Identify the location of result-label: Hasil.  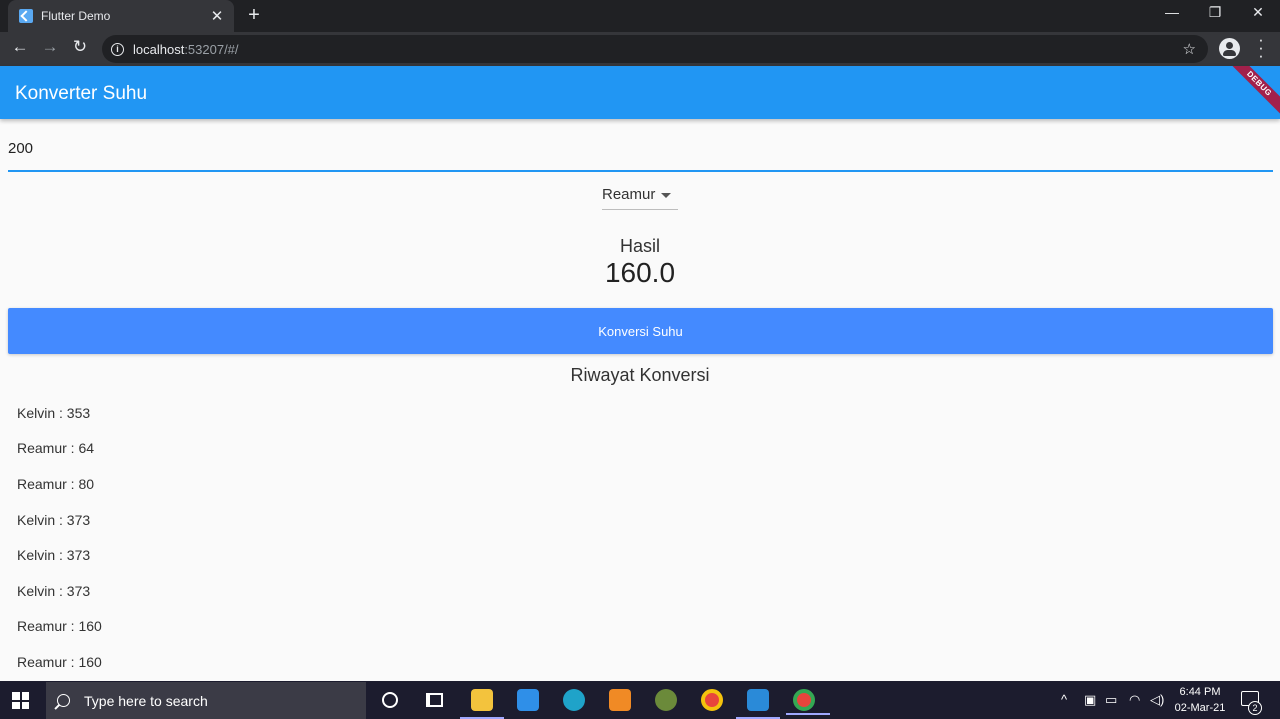
(639, 246).